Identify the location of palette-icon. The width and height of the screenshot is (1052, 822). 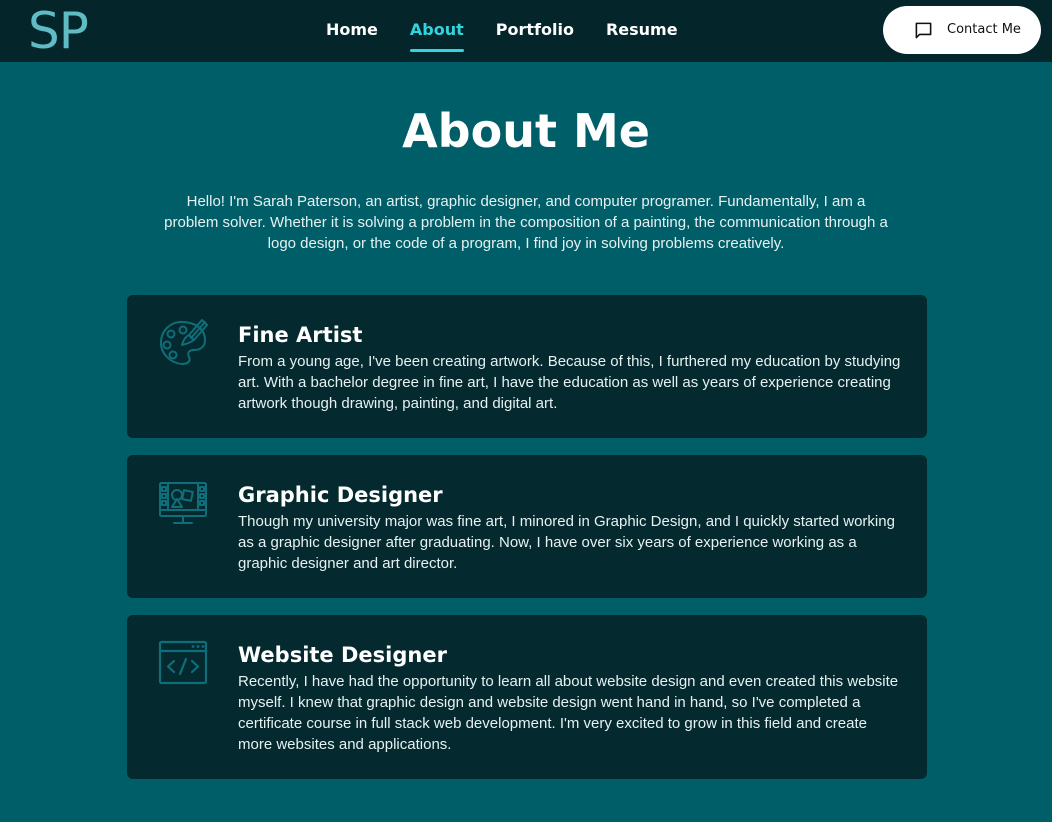
(183, 342).